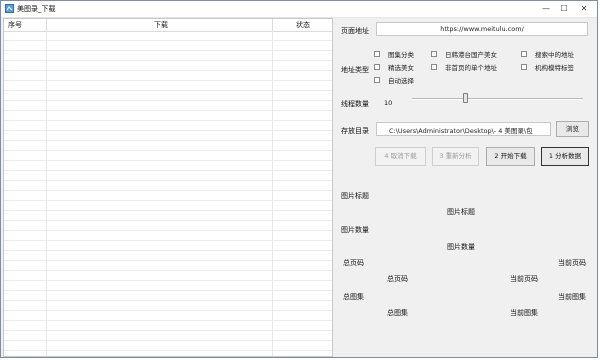 The image size is (600, 360). I want to click on save-dir-label: 存放目录, so click(355, 131).